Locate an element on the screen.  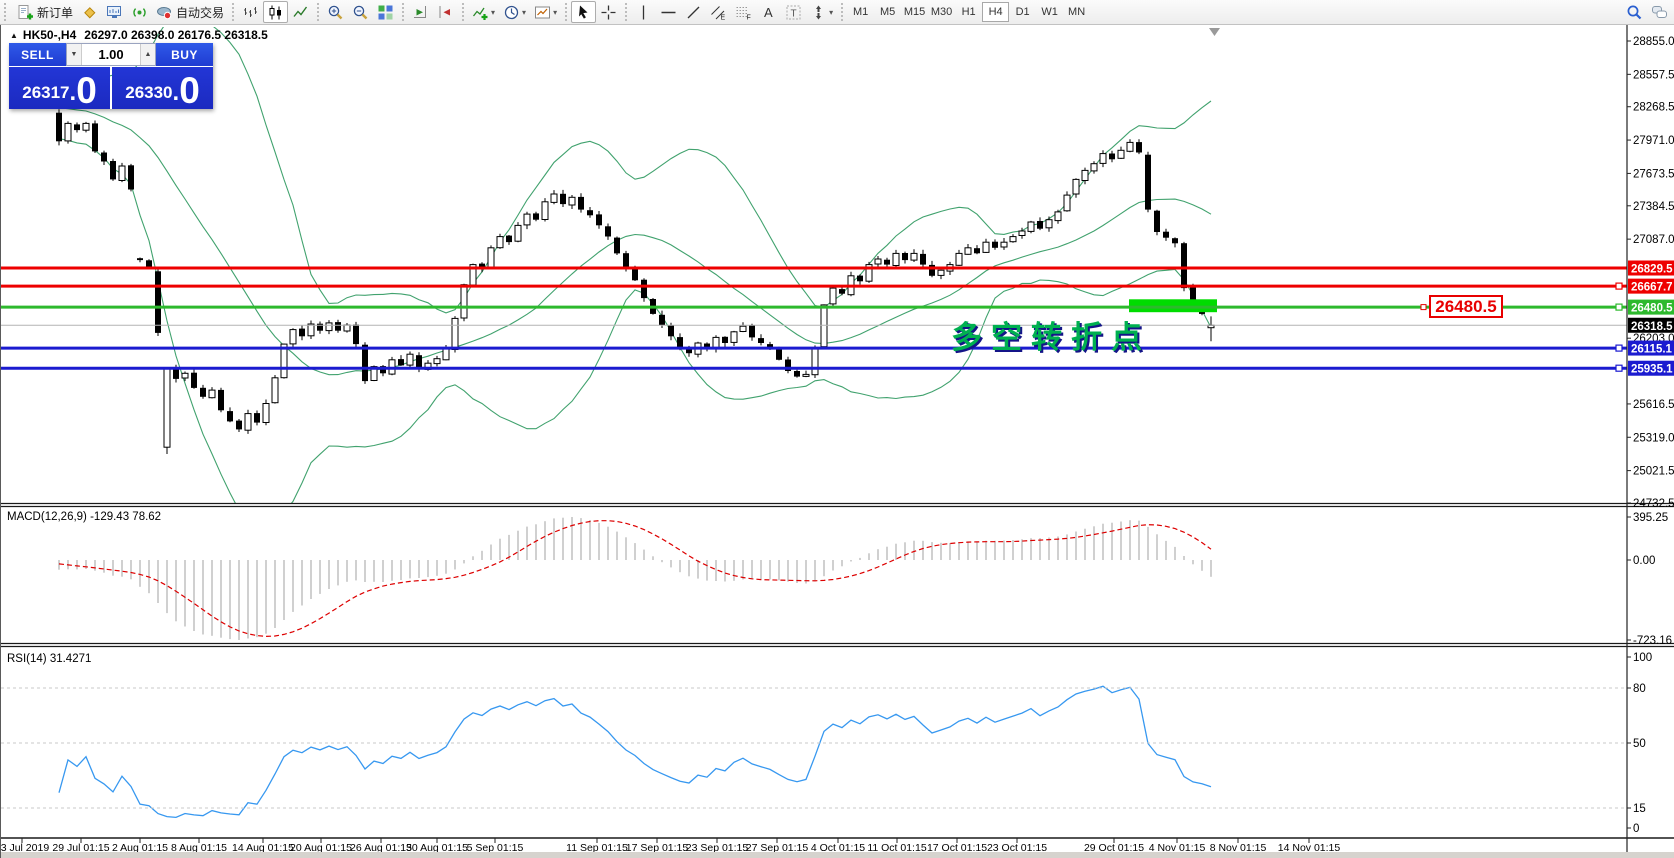
candlestick-icon is located at coordinates (275, 12).